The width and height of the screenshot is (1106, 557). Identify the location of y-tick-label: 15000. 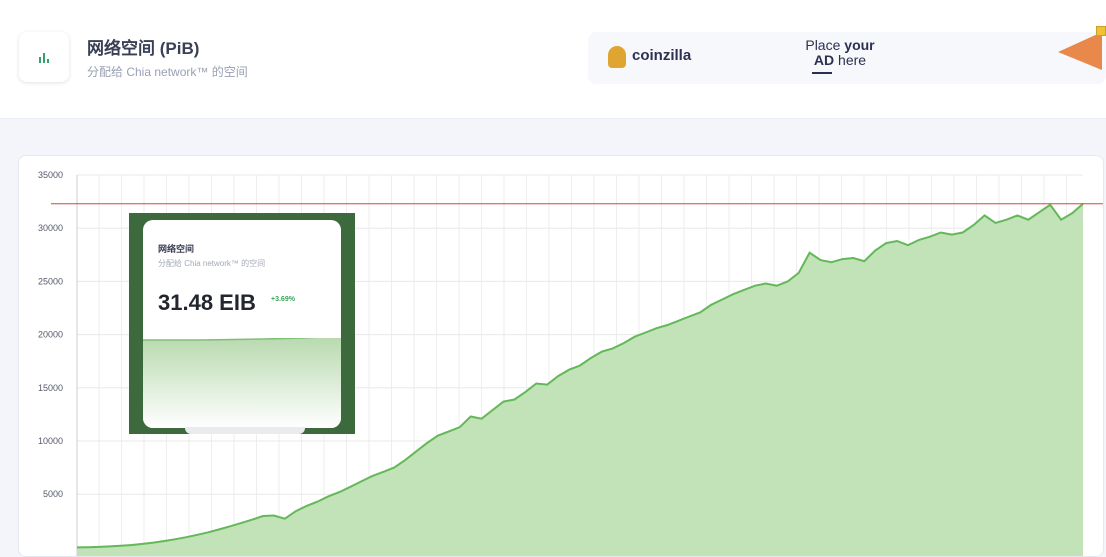
(50, 388).